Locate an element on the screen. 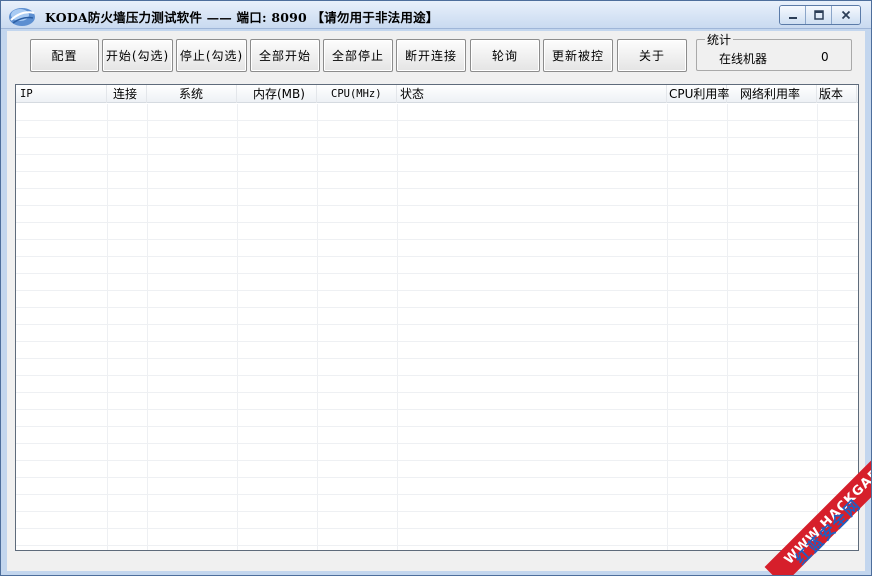  title-bar: KODA防火墙压力测试软件 —— 端口: 8090 【请勿用于非法用途】 is located at coordinates (436, 15).